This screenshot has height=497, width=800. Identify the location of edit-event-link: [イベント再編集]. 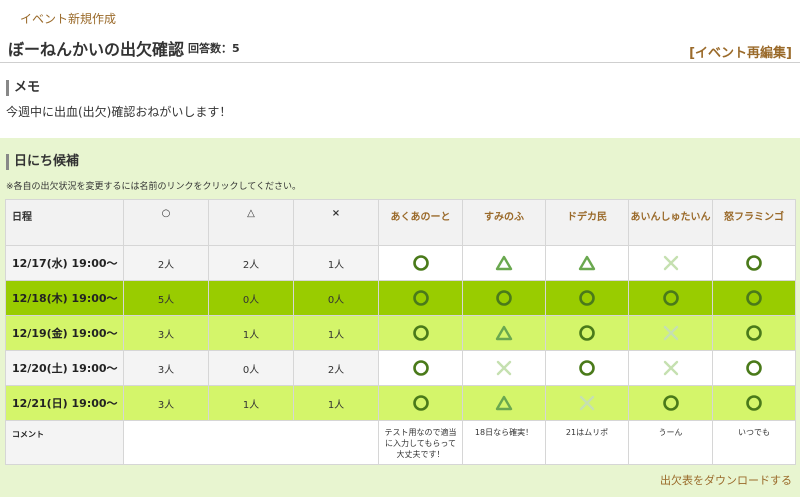
(740, 51).